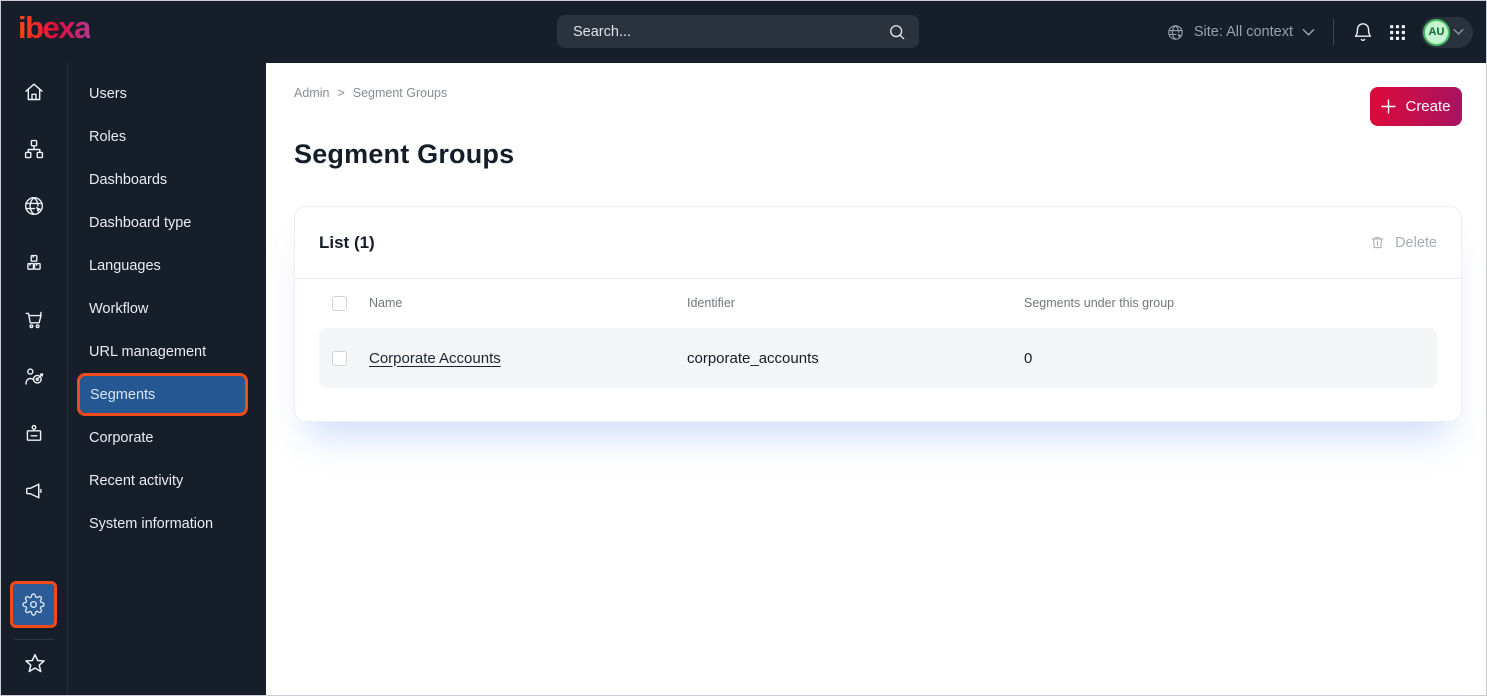 The width and height of the screenshot is (1487, 696). What do you see at coordinates (386, 303) in the screenshot?
I see `column-header-name: Name` at bounding box center [386, 303].